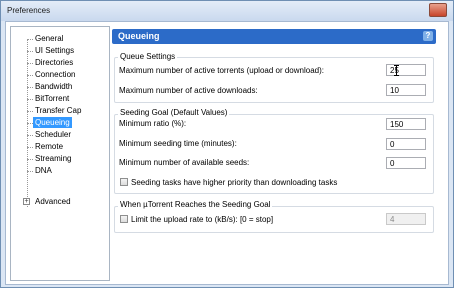 Image resolution: width=454 pixels, height=288 pixels. Describe the element at coordinates (52, 122) in the screenshot. I see `sidebar-item-queueing: Queueing` at that location.